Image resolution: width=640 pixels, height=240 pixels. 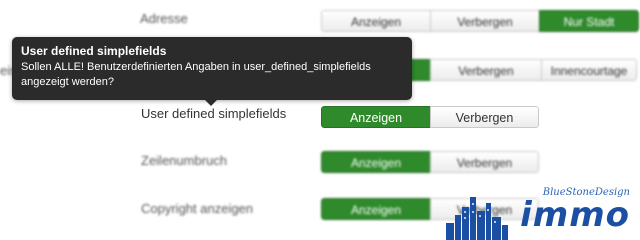 What do you see at coordinates (197, 208) in the screenshot?
I see `row-label-copyright-anzeigen: Copyright anzeigen` at bounding box center [197, 208].